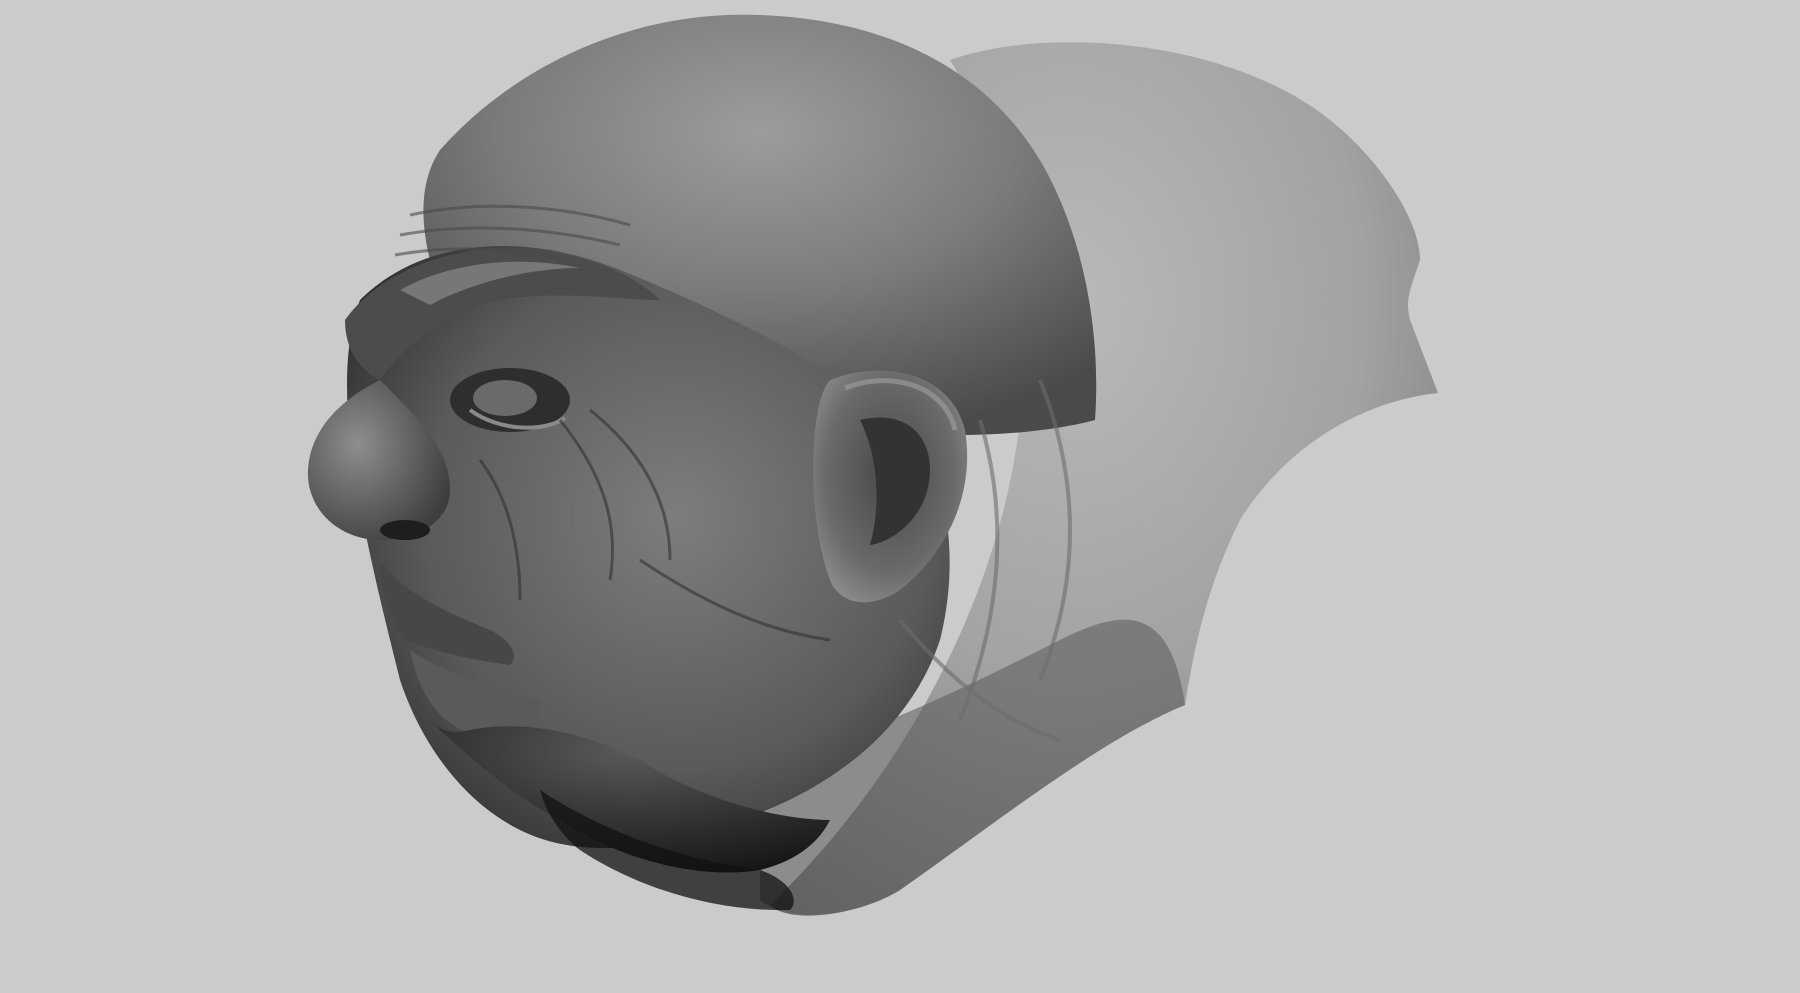 The width and height of the screenshot is (1800, 993). Describe the element at coordinates (505, 398) in the screenshot. I see `eye` at that location.